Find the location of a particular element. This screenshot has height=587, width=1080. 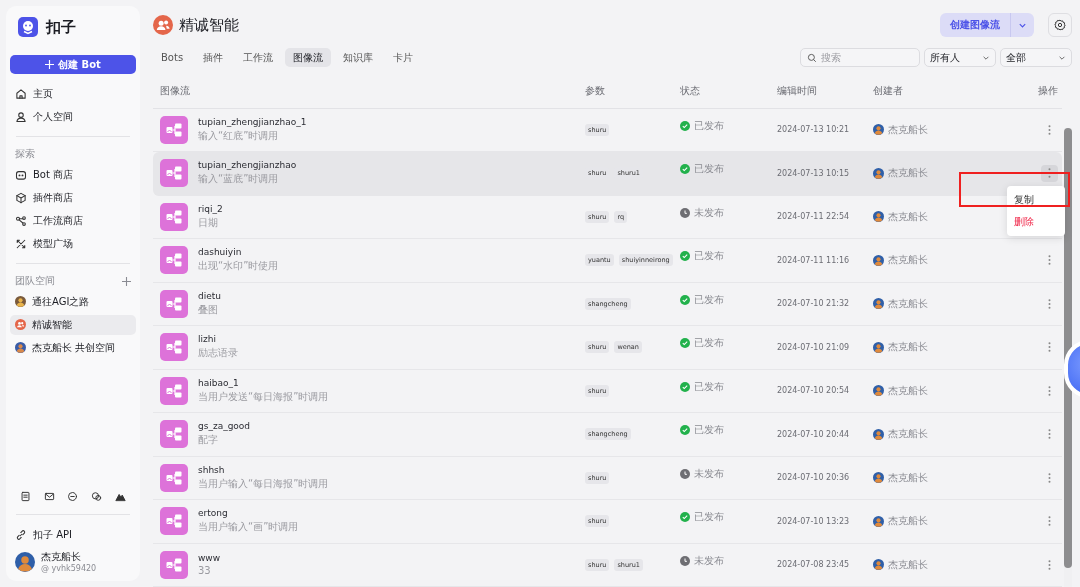

edit-time: 2024-07-10 20:36 is located at coordinates (814, 478).